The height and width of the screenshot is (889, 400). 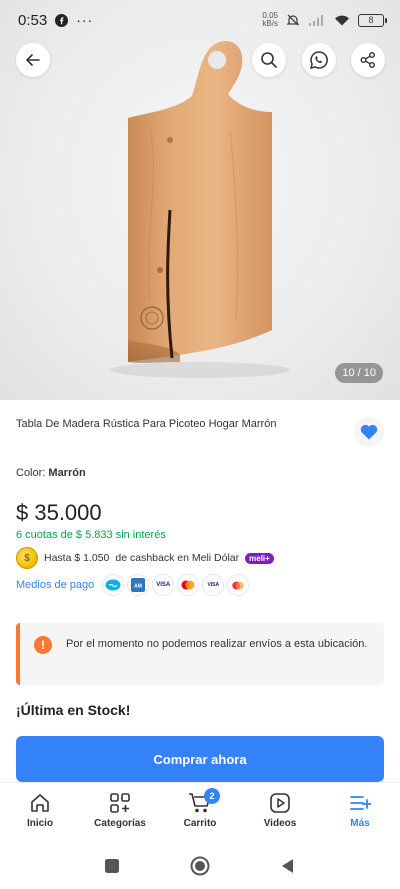 I want to click on meli-plus-badge: meli+, so click(x=259, y=558).